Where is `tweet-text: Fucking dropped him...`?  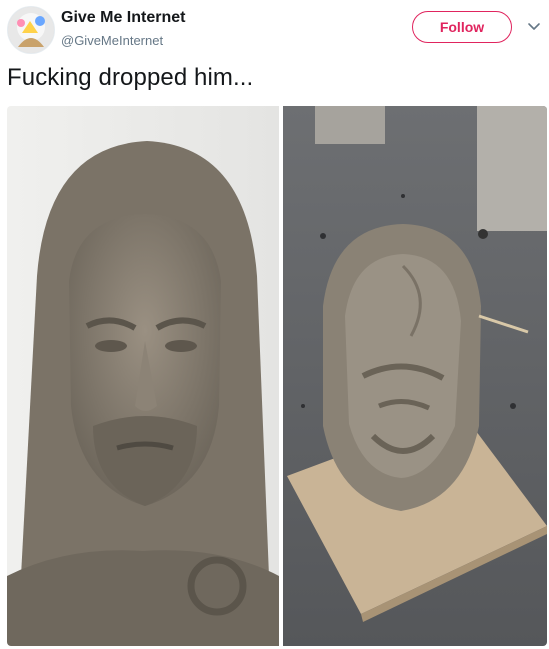 tweet-text: Fucking dropped him... is located at coordinates (130, 77).